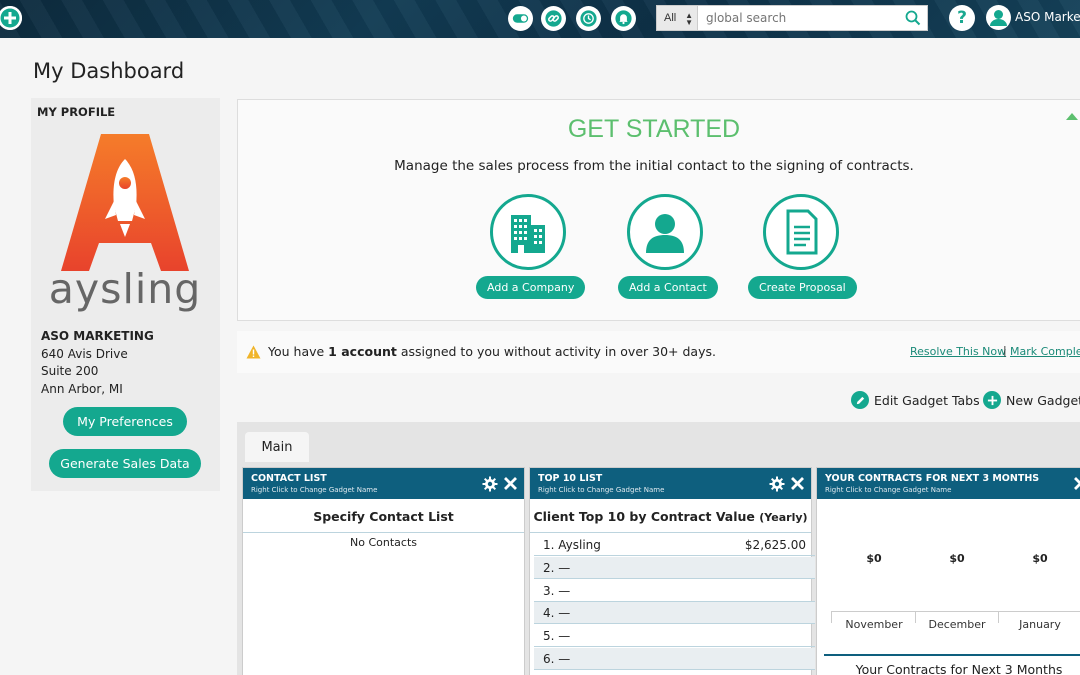 Image resolution: width=1080 pixels, height=675 pixels. Describe the element at coordinates (1043, 400) in the screenshot. I see `new-gadget-label: New Gadget` at that location.